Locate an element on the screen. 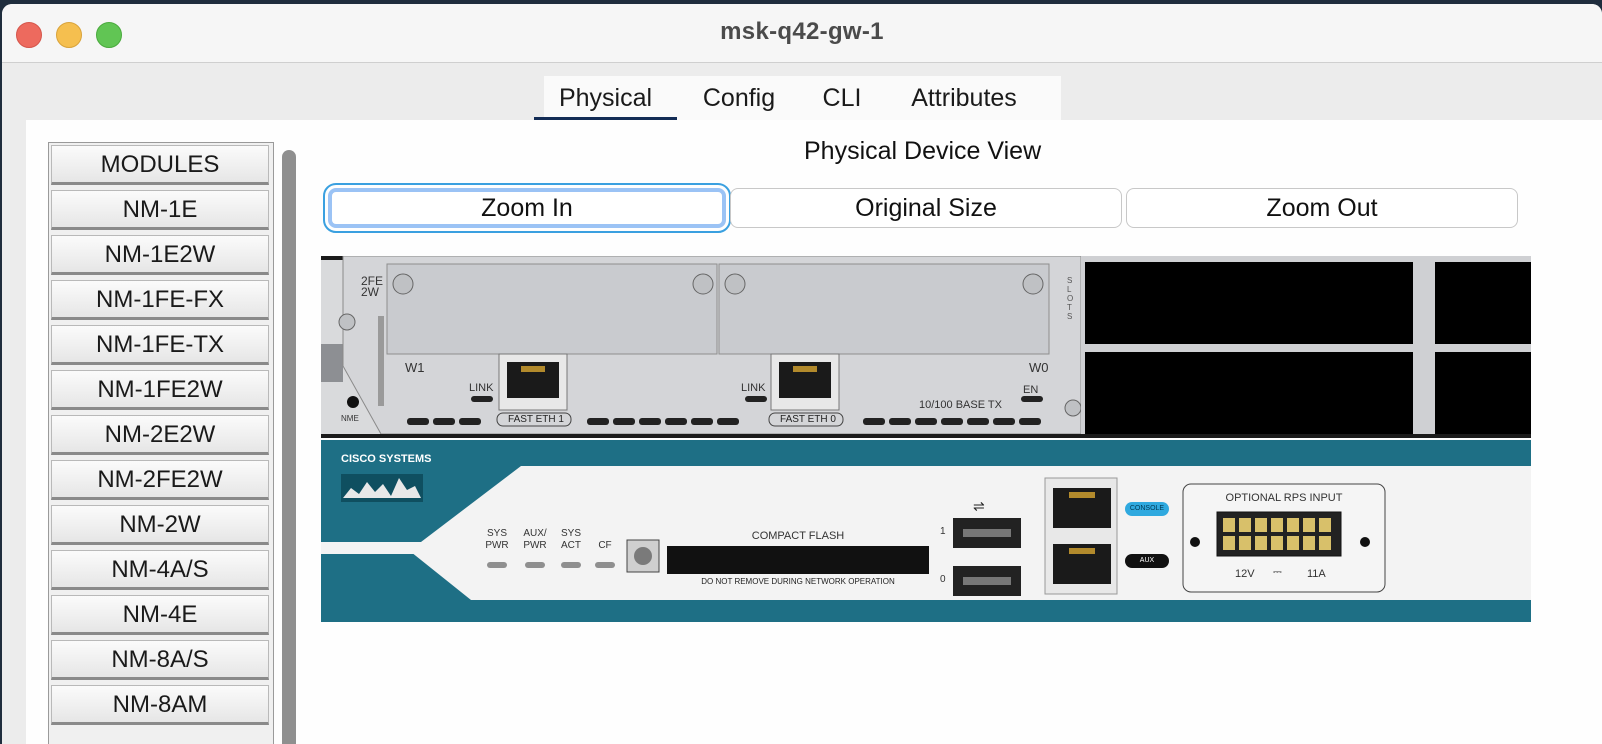 The image size is (1602, 744). usb-icon: ⇌ is located at coordinates (979, 506).